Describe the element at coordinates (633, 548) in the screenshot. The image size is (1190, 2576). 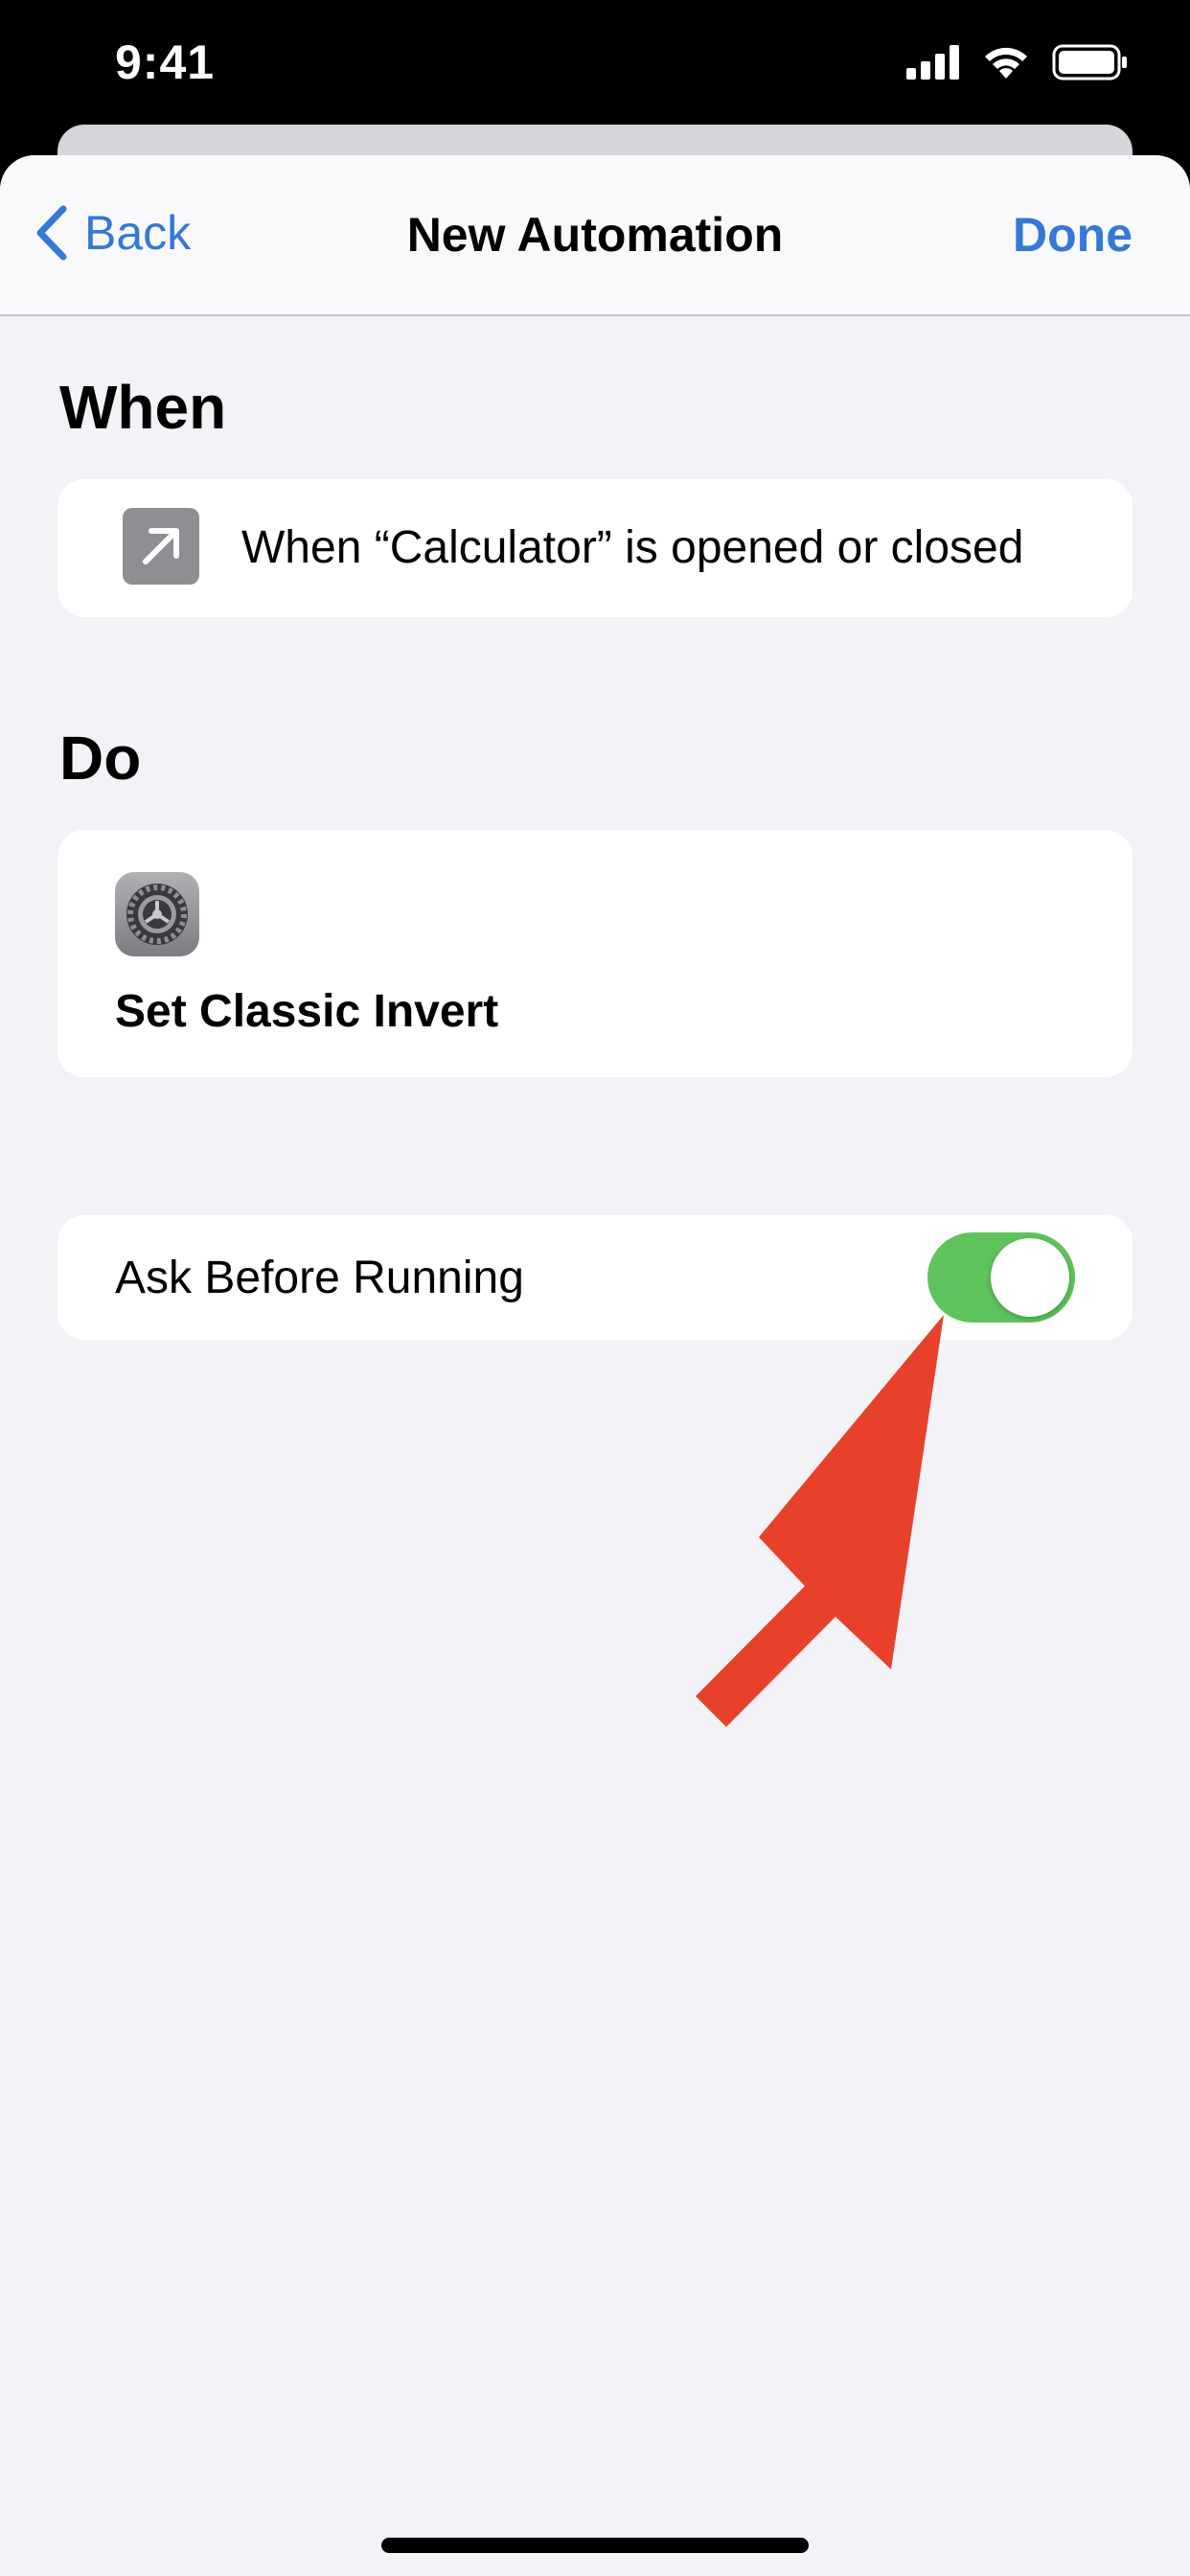
I see `trigger-text: When “Calculator” is opened or closed` at that location.